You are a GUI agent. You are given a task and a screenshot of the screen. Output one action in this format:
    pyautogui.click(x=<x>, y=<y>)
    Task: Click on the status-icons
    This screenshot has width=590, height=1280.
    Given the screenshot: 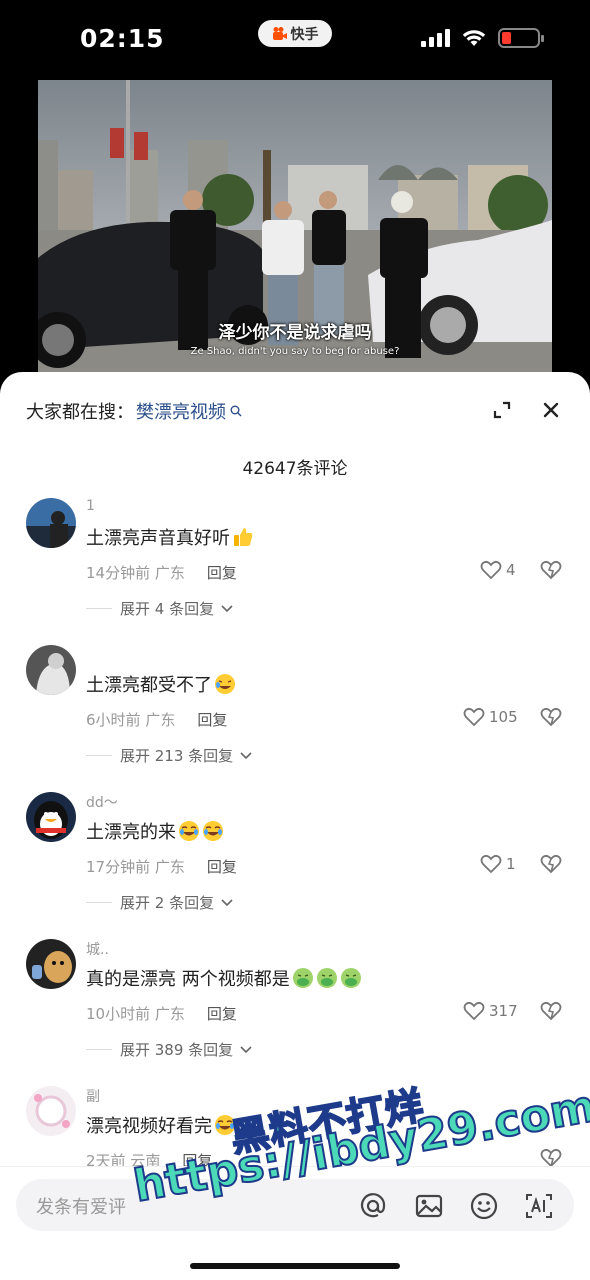 What is the action you would take?
    pyautogui.click(x=482, y=38)
    